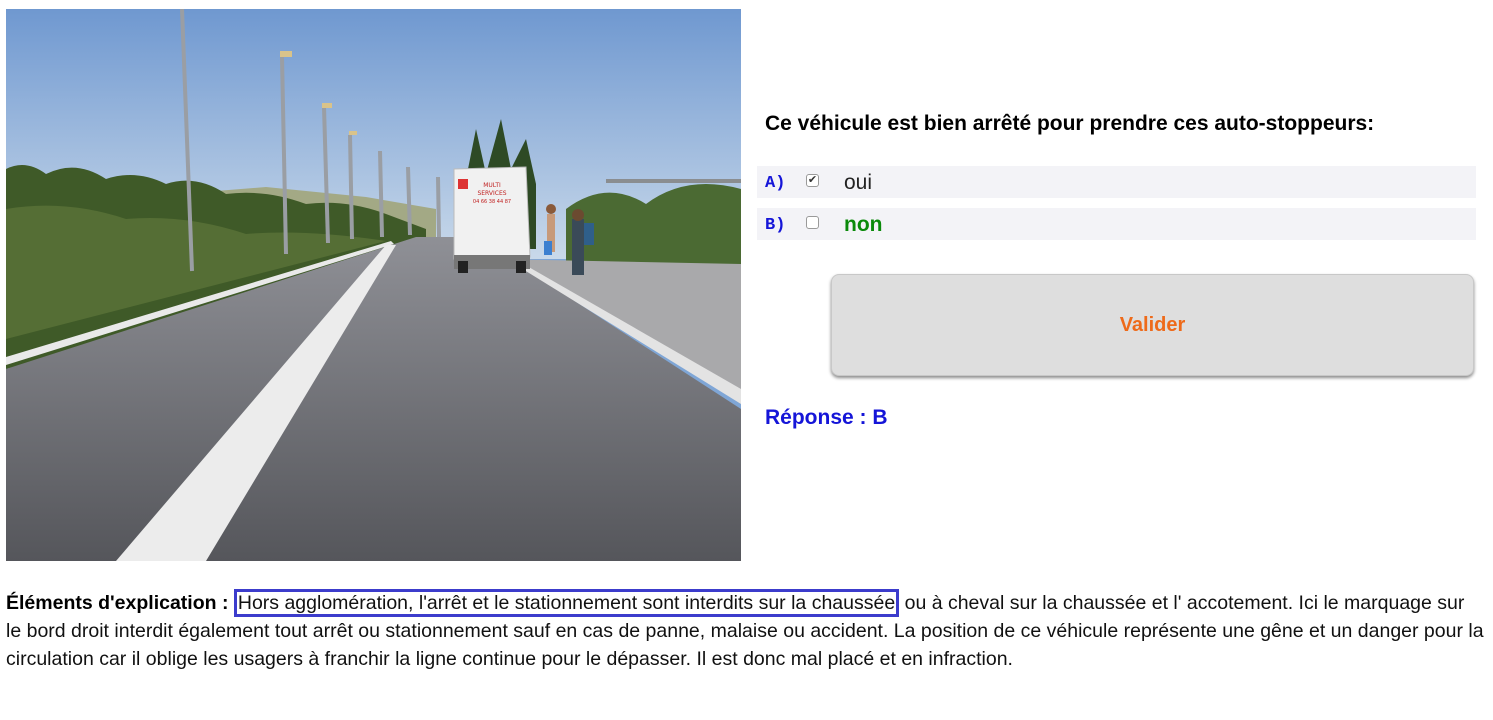 The width and height of the screenshot is (1493, 720). Describe the element at coordinates (826, 417) in the screenshot. I see `answer-result: Réponse : B` at that location.